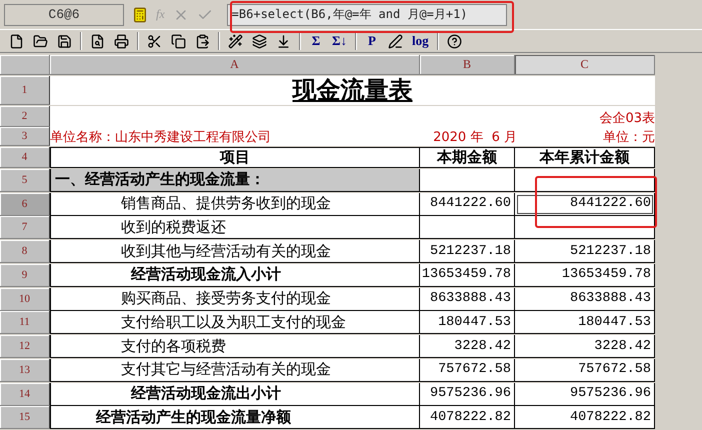 This screenshot has height=430, width=702. Describe the element at coordinates (235, 322) in the screenshot. I see `table-cell: 支付给职工以及为职工支付的现金` at that location.